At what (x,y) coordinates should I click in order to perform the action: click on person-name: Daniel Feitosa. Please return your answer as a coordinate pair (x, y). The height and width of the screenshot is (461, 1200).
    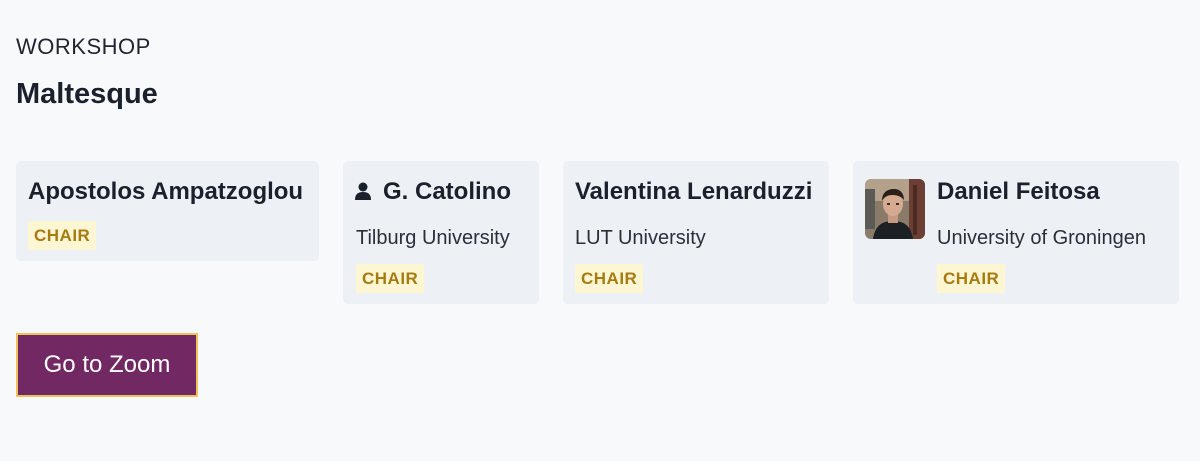
    Looking at the image, I should click on (1018, 192).